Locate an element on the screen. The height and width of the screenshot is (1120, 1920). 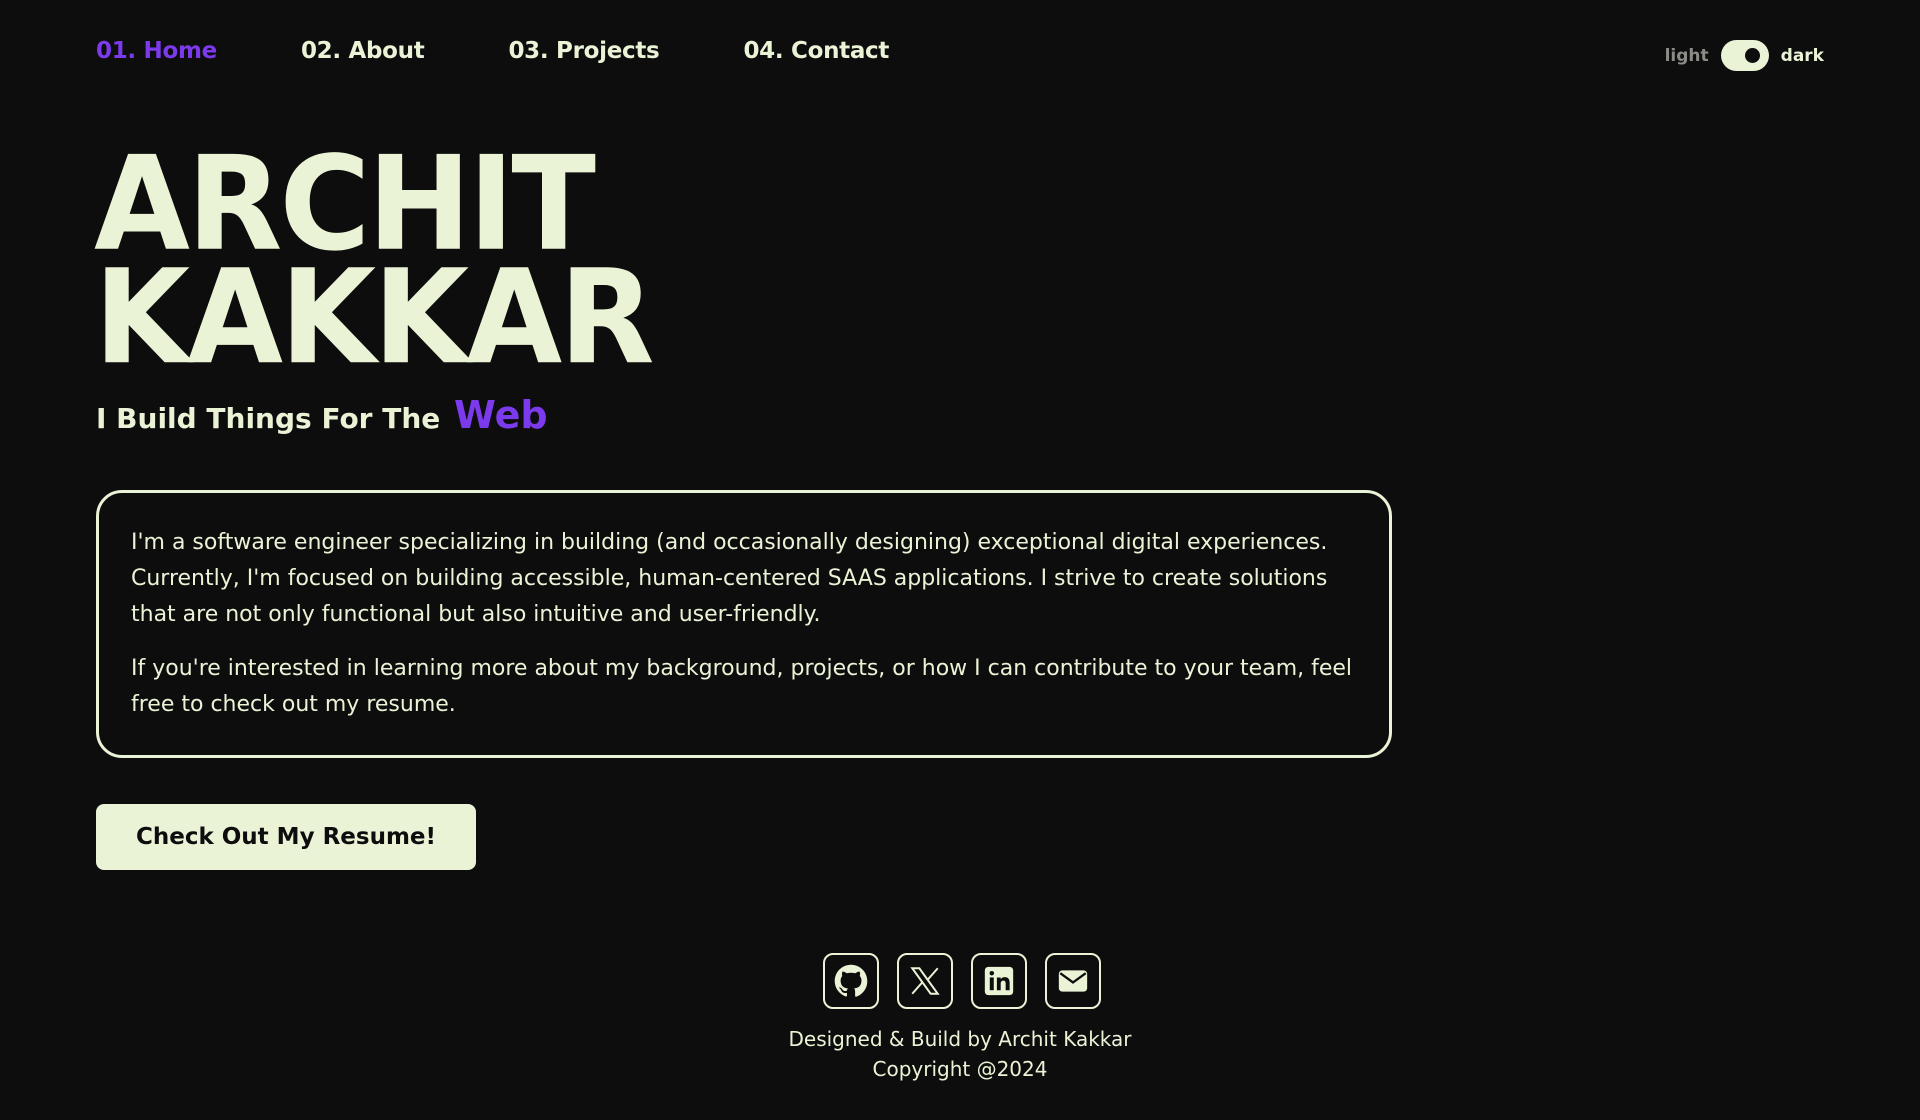
linkedin-icon is located at coordinates (999, 981).